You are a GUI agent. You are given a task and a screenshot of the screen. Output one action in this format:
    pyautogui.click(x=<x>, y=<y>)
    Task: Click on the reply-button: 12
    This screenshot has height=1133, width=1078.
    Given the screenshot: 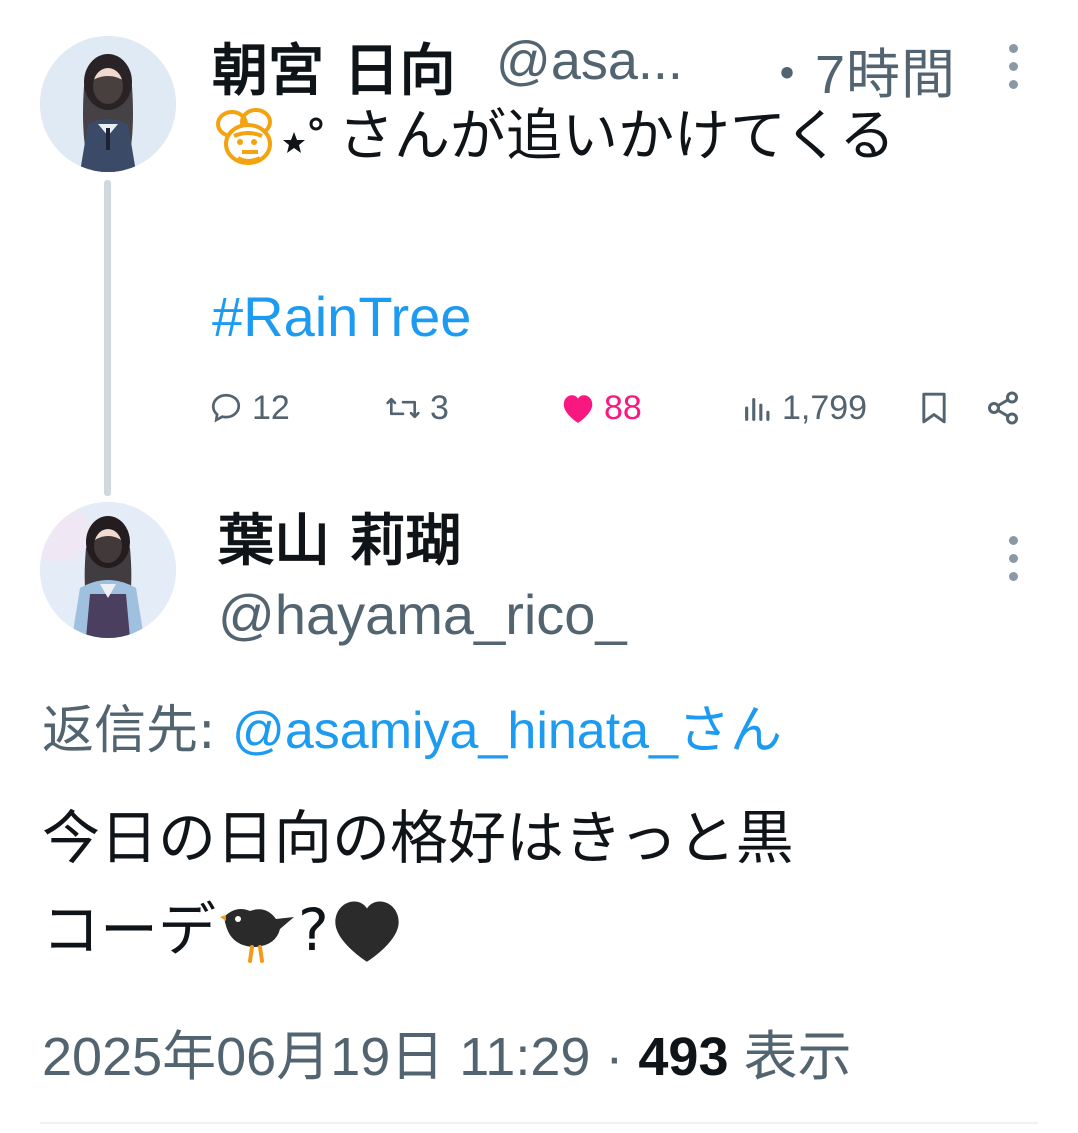 What is the action you would take?
    pyautogui.click(x=249, y=408)
    